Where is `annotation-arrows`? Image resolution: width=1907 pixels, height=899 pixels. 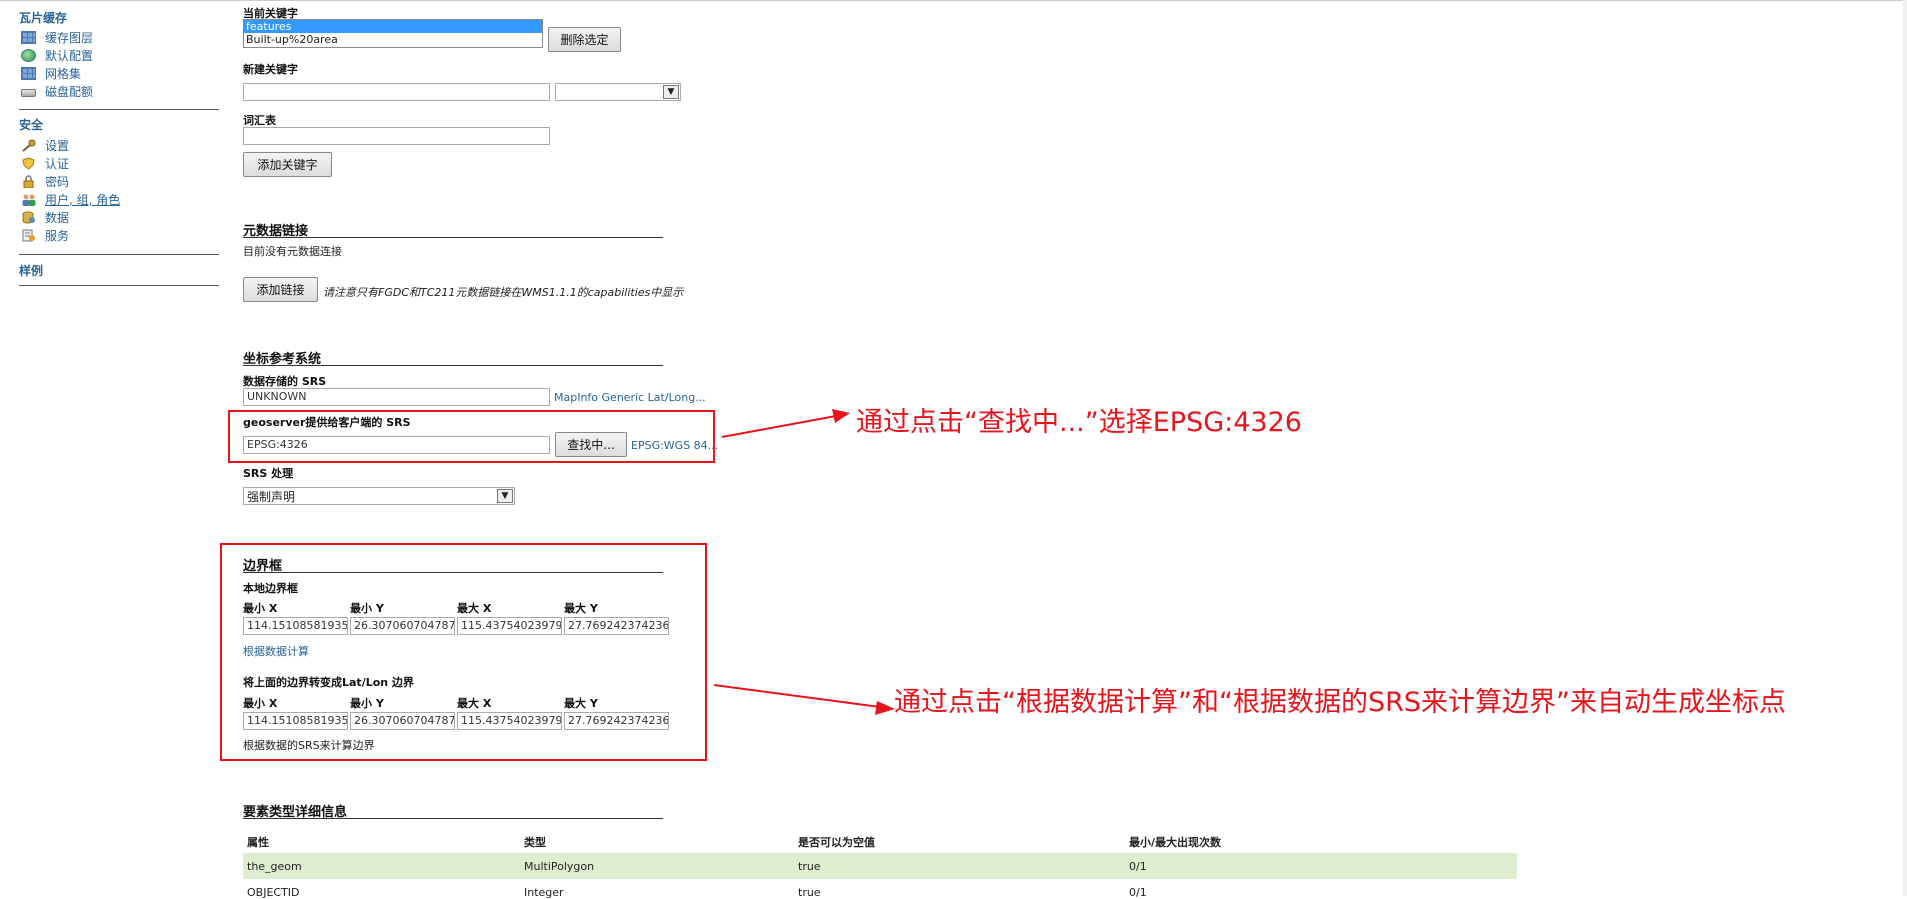
annotation-arrows is located at coordinates (804, 562).